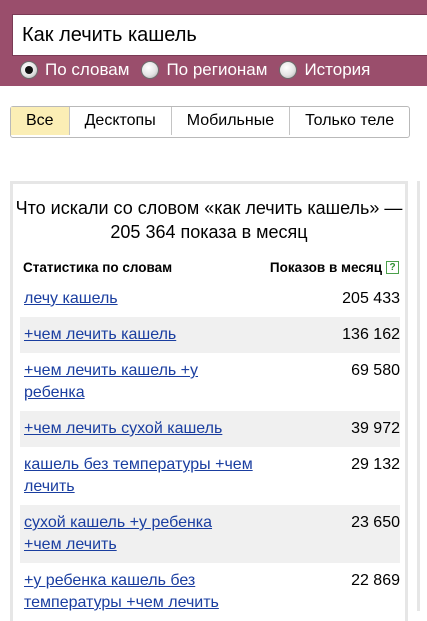 The image size is (427, 621). Describe the element at coordinates (375, 428) in the screenshot. I see `impressions-count: 39 972` at that location.